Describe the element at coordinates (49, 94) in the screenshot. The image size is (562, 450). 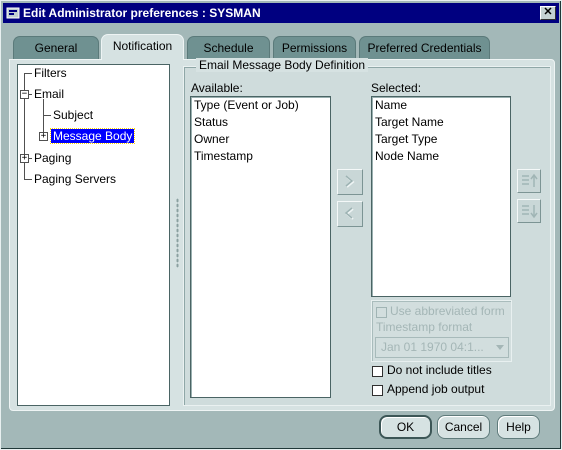
I see `tree-node-email: Email` at that location.